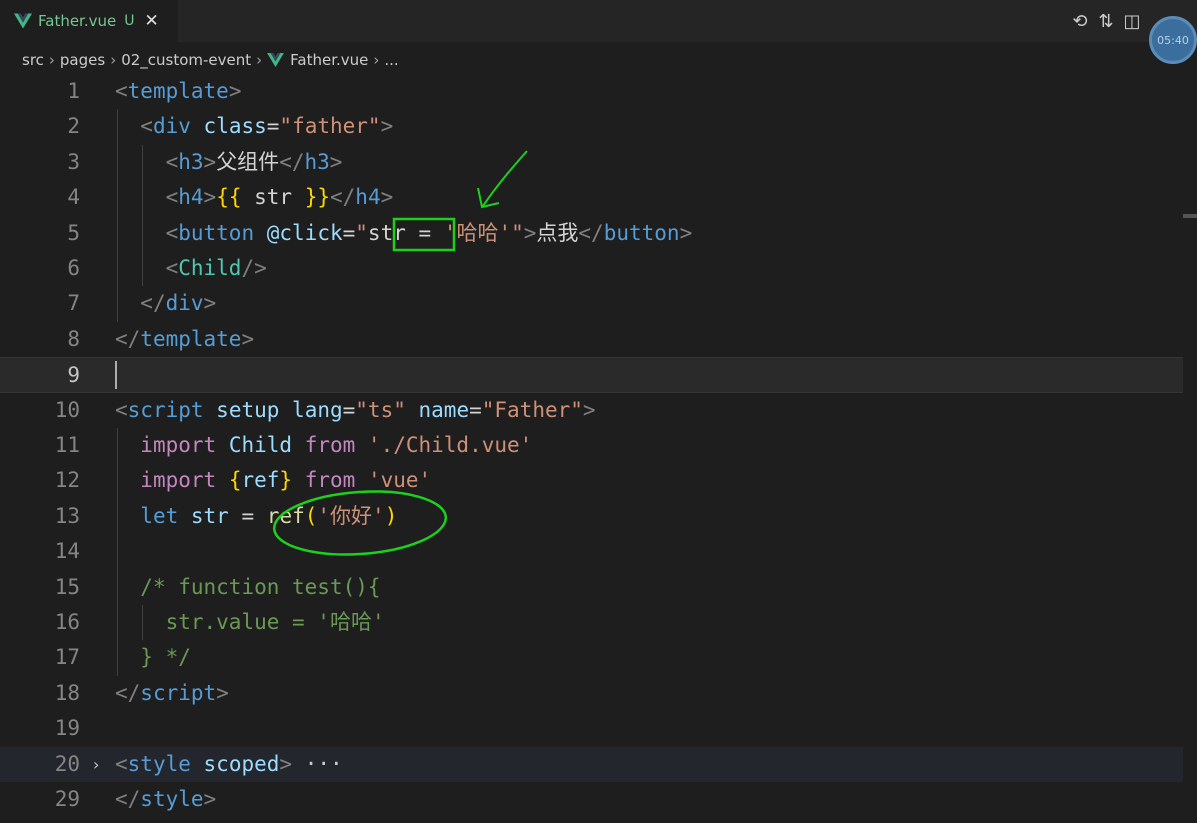 The height and width of the screenshot is (823, 1197). I want to click on code-text: str.value = '哈哈', so click(250, 622).